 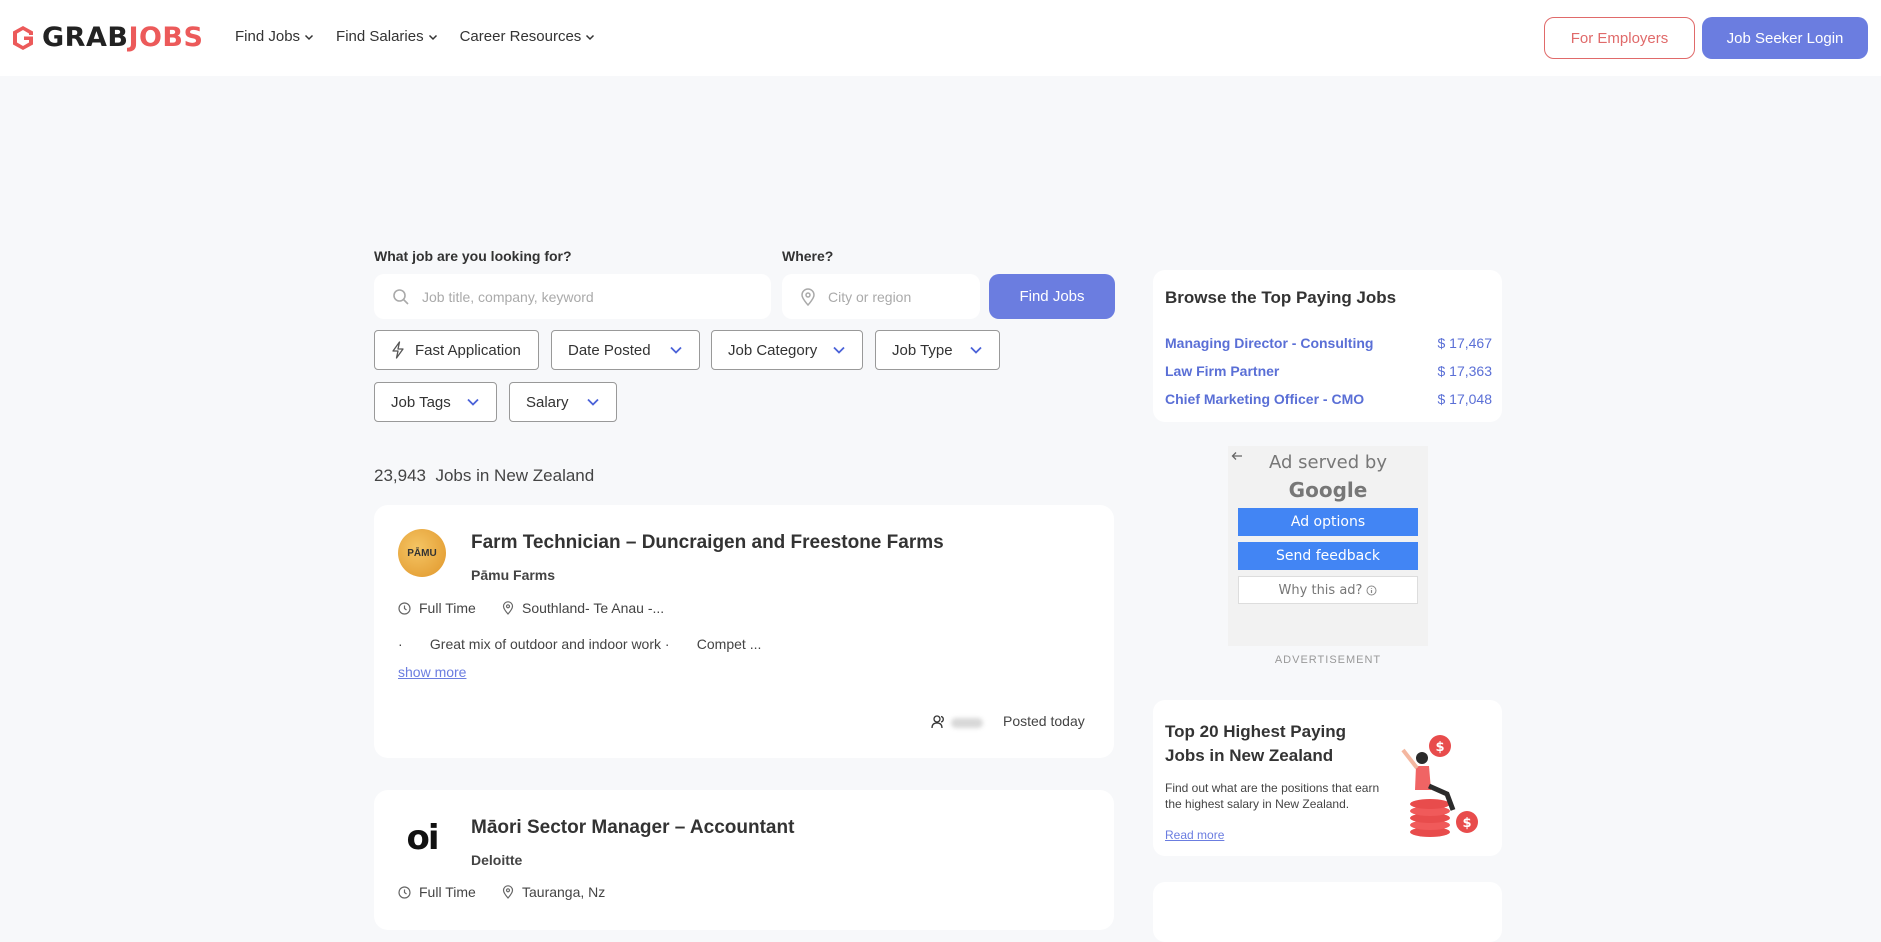 I want to click on job-category-filter: Job Category, so click(x=787, y=350).